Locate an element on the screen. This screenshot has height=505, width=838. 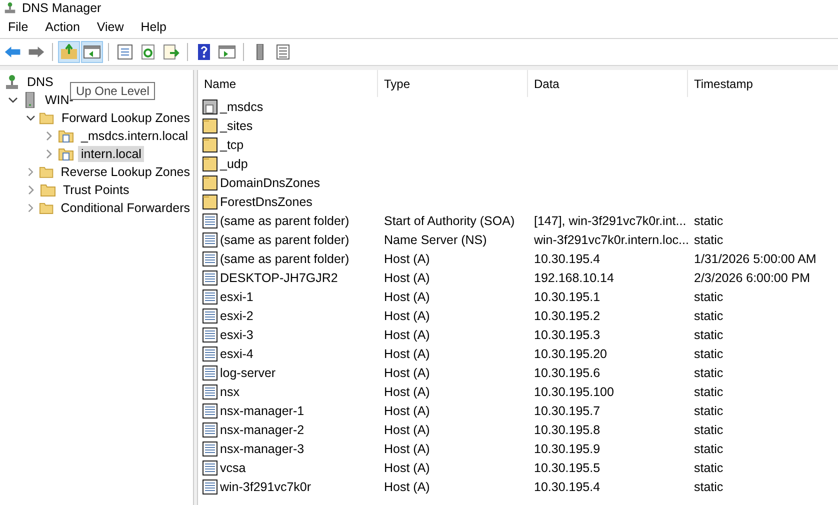
tree-item: intern.local is located at coordinates (111, 154).